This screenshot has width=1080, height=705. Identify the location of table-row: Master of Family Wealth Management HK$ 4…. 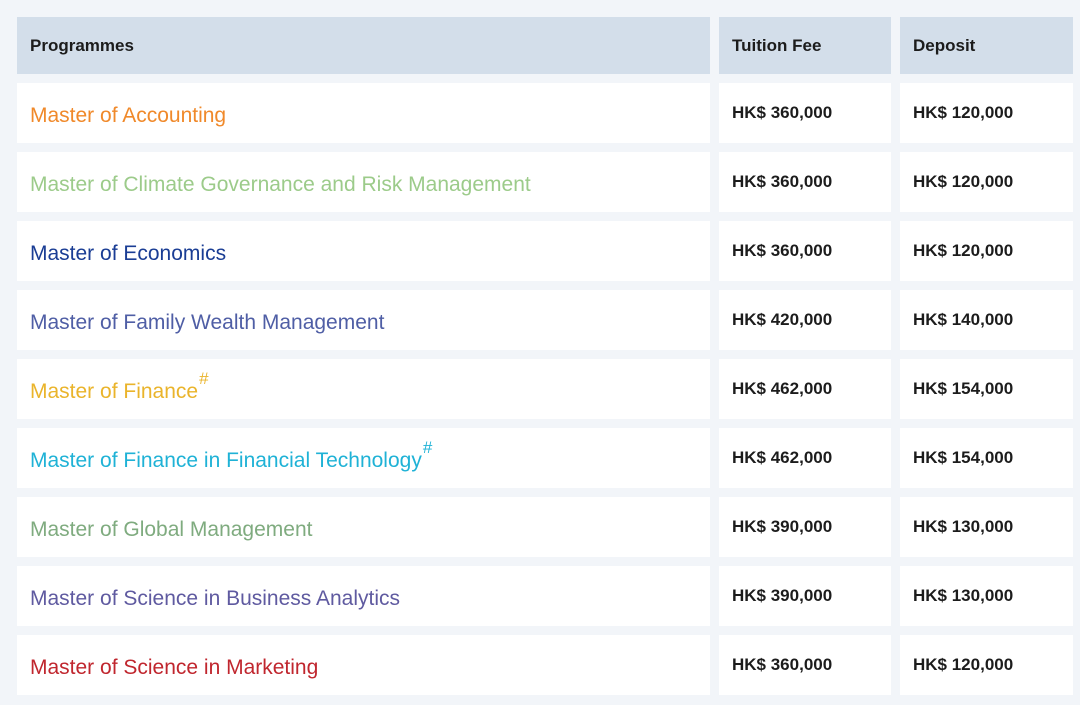
(545, 320).